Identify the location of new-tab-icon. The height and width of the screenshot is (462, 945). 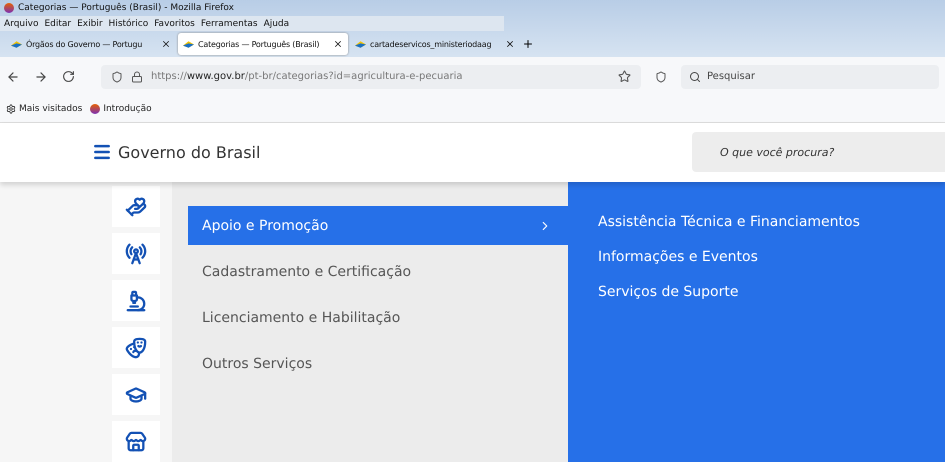
(528, 44).